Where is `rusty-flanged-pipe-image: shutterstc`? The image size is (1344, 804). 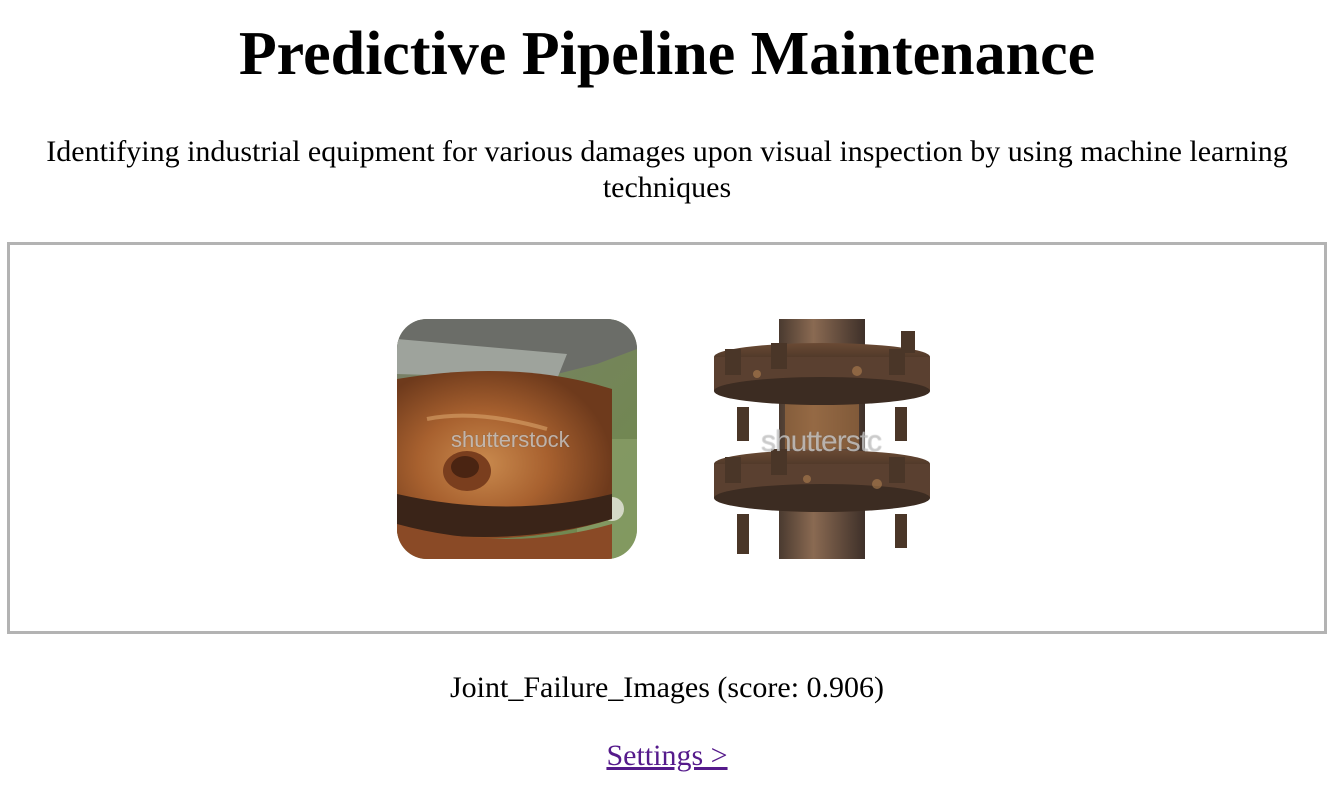 rusty-flanged-pipe-image: shutterstc is located at coordinates (827, 439).